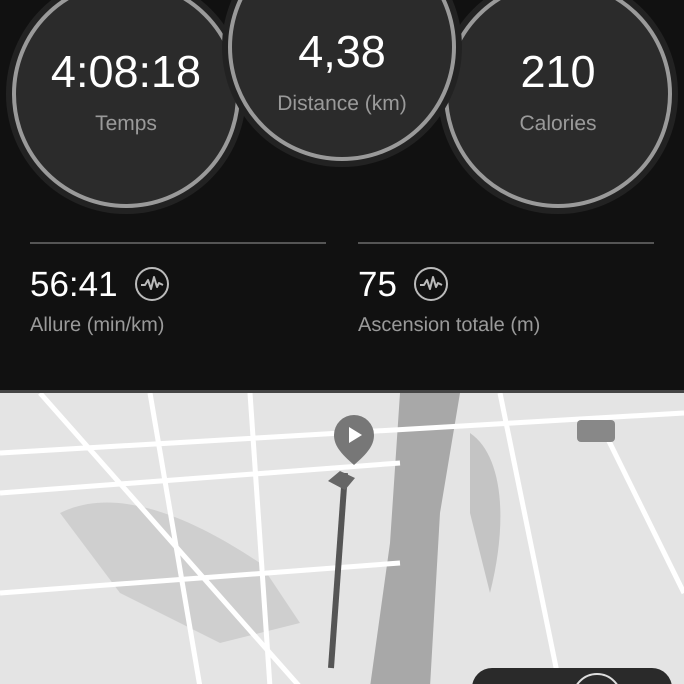 The height and width of the screenshot is (684, 684). Describe the element at coordinates (558, 71) in the screenshot. I see `stat-value: 210` at that location.